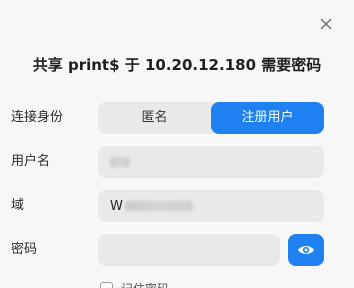 This screenshot has width=354, height=288. Describe the element at coordinates (18, 205) in the screenshot. I see `domain-label: 域` at that location.